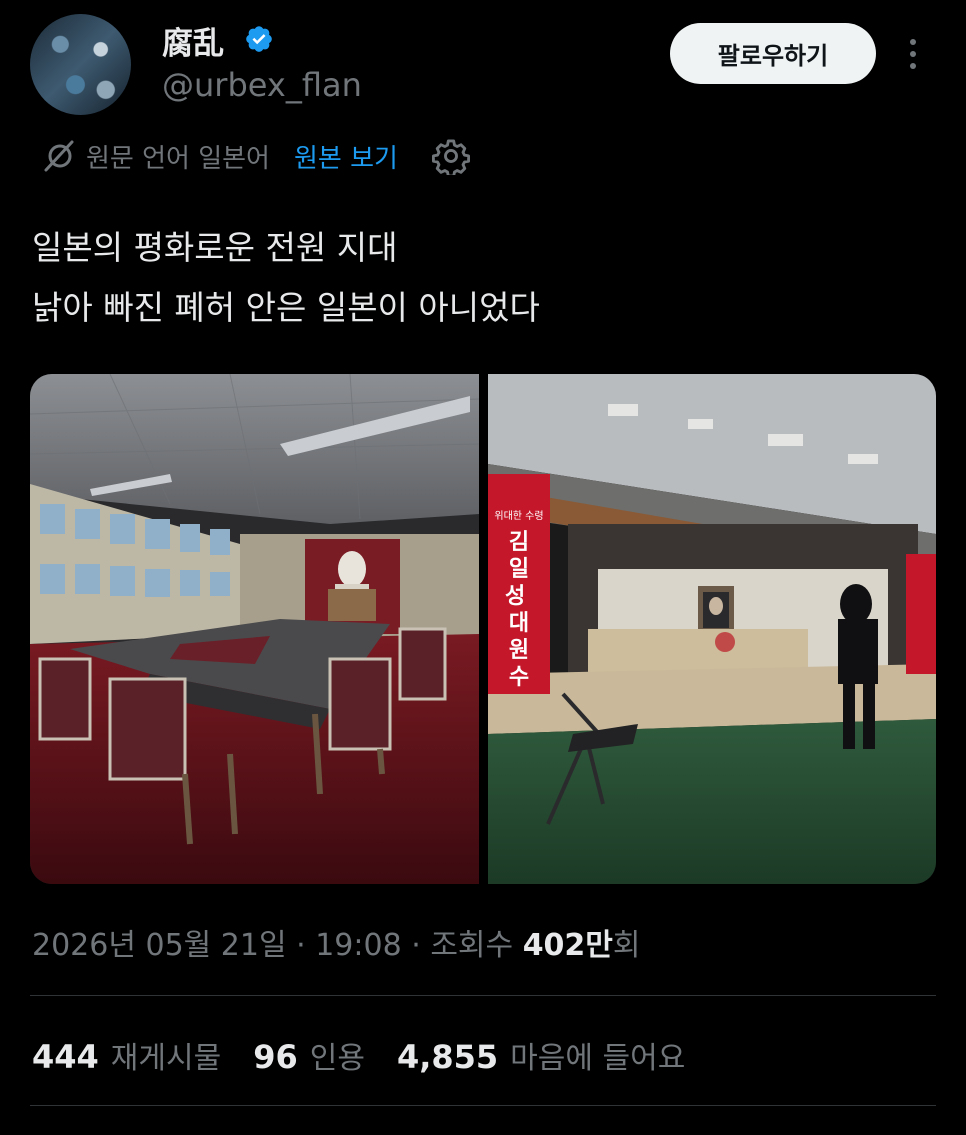 The width and height of the screenshot is (966, 1135). What do you see at coordinates (166, 1058) in the screenshot?
I see `reposts-label: 재게시물` at bounding box center [166, 1058].